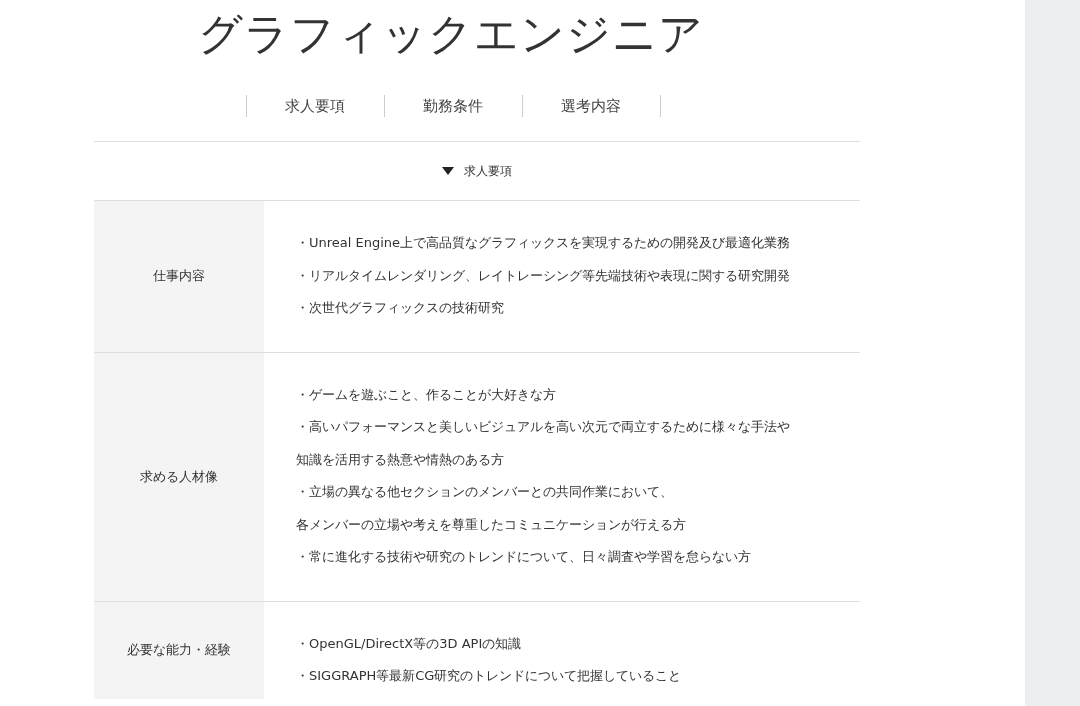 The height and width of the screenshot is (706, 1080). Describe the element at coordinates (489, 676) in the screenshot. I see `description-line: ・SIGGRAPH等最新CG研究のトレンドについて把握していること` at that location.